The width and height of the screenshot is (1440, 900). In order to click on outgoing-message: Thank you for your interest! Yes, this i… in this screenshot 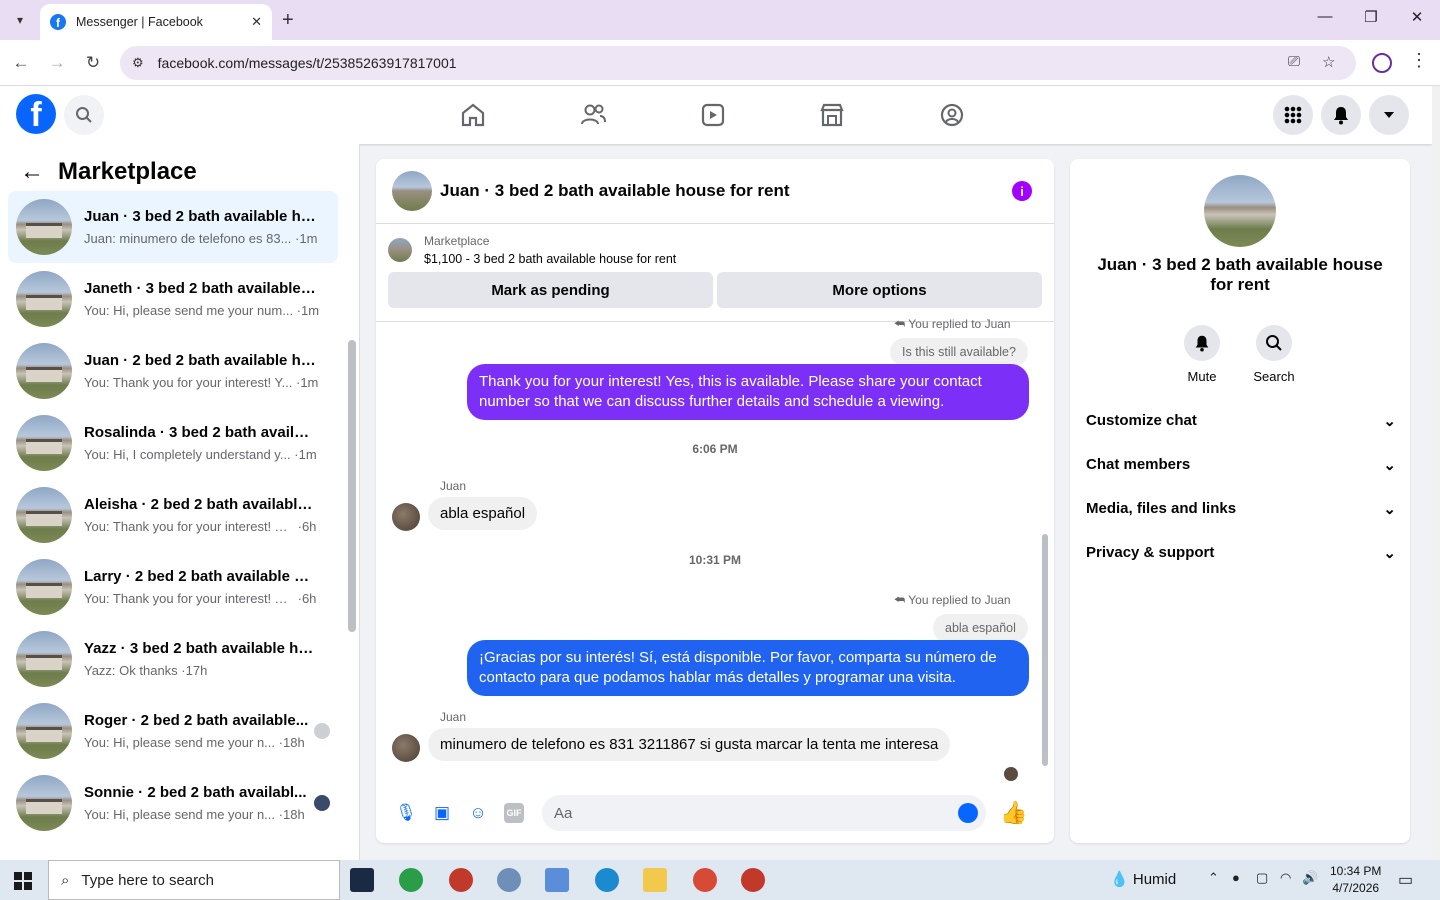, I will do `click(748, 392)`.